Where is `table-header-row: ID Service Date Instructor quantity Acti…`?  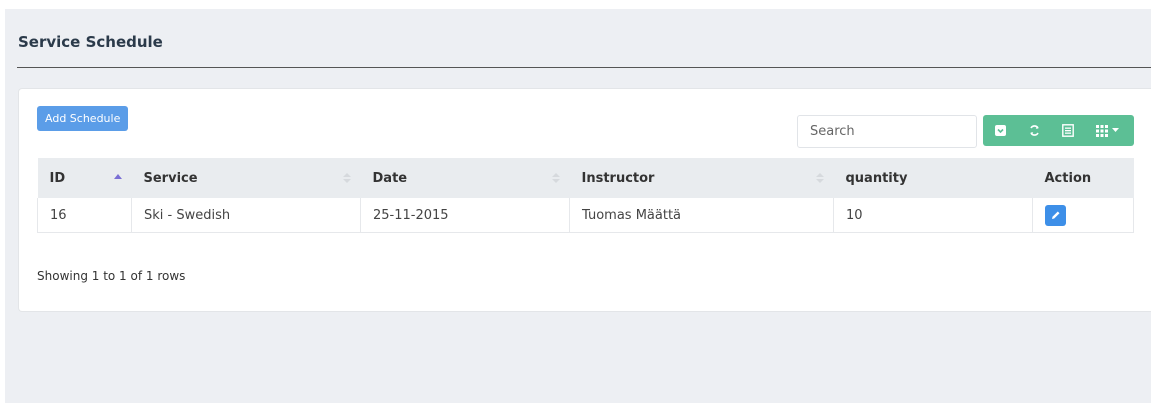 table-header-row: ID Service Date Instructor quantity Acti… is located at coordinates (585, 178).